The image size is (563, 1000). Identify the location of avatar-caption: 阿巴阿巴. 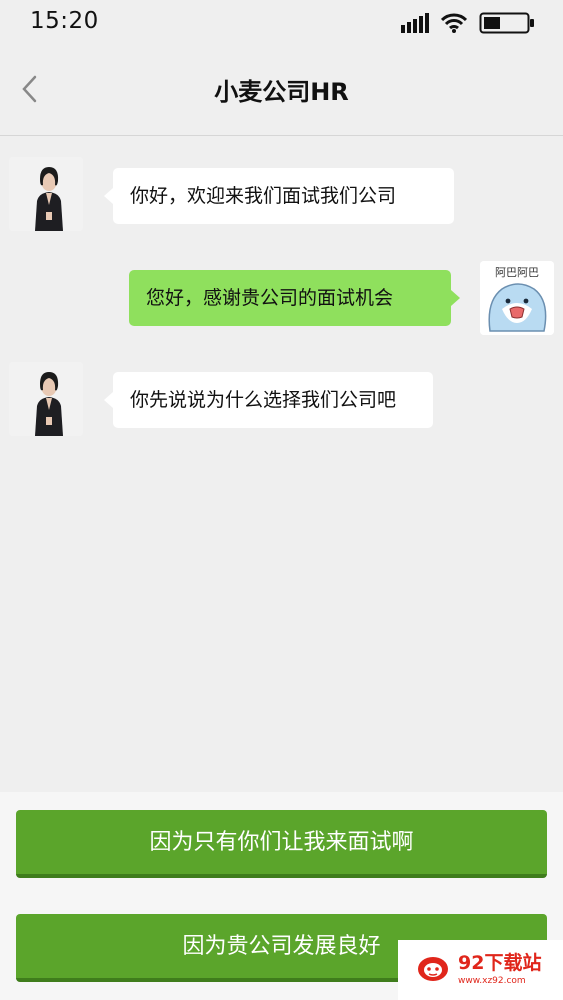
(517, 272).